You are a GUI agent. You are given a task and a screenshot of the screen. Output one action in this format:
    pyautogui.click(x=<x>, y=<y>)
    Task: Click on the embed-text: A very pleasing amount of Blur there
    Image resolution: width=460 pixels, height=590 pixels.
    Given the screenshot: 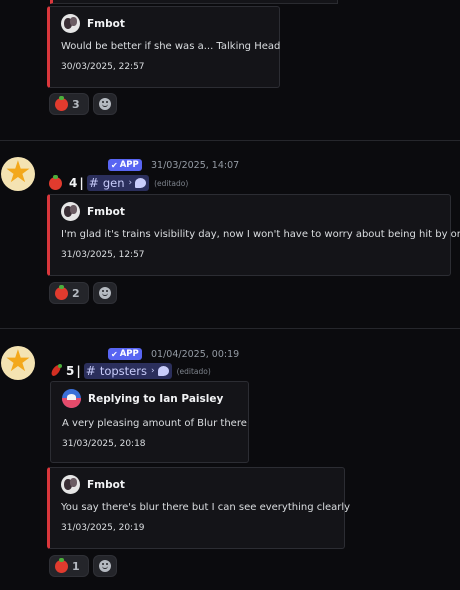 What is the action you would take?
    pyautogui.click(x=154, y=423)
    